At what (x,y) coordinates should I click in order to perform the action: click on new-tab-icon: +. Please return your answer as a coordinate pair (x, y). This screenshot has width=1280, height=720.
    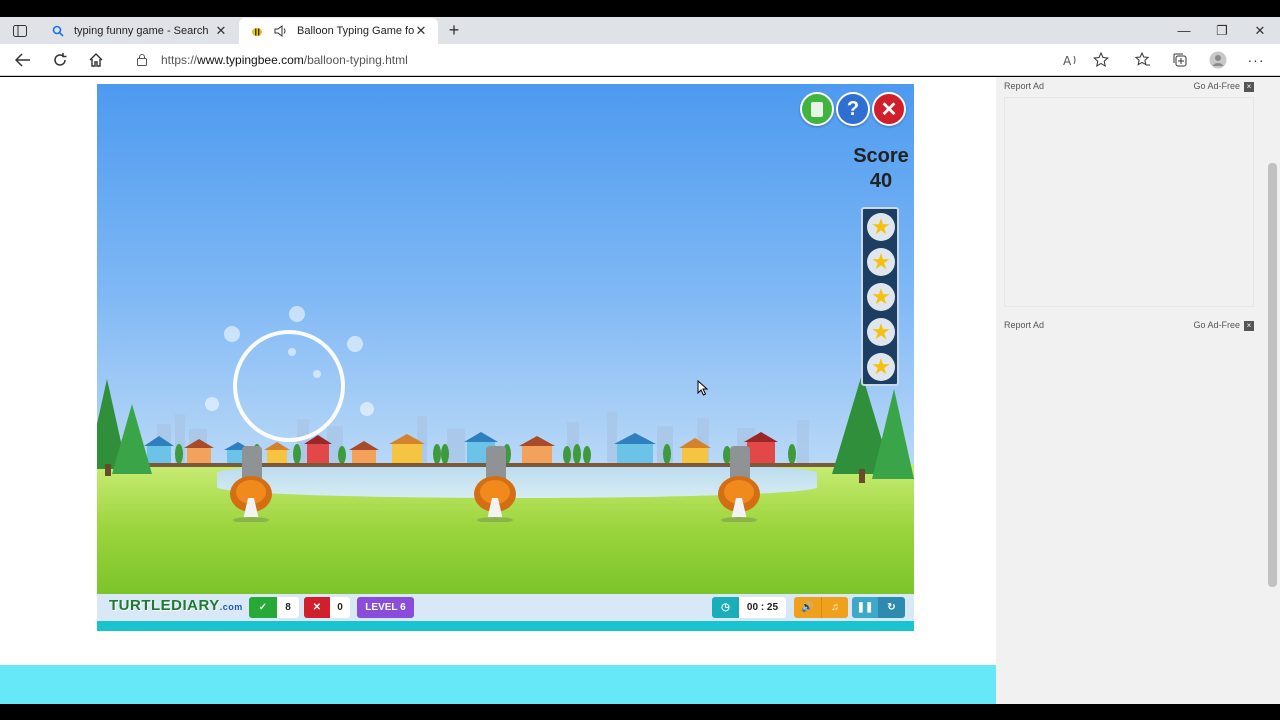
    Looking at the image, I should click on (454, 30).